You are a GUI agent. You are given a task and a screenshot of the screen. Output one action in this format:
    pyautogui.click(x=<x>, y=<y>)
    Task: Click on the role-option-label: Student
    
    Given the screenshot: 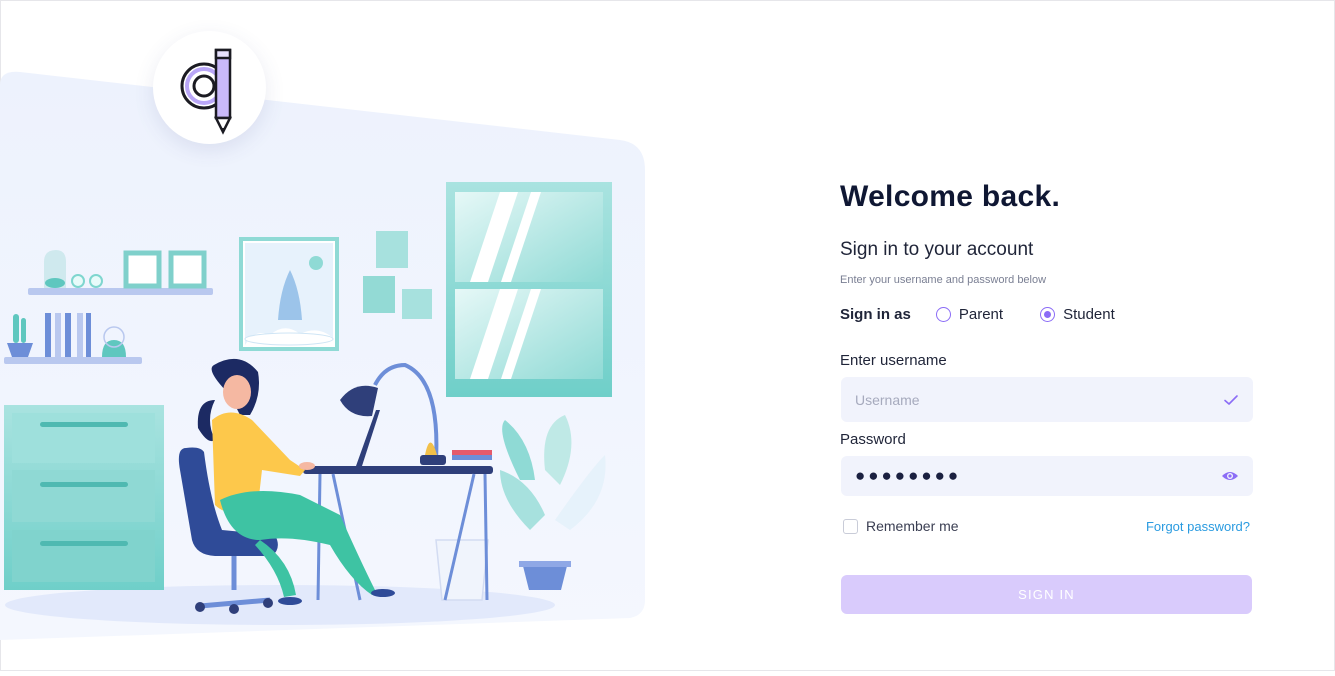 What is the action you would take?
    pyautogui.click(x=1089, y=314)
    